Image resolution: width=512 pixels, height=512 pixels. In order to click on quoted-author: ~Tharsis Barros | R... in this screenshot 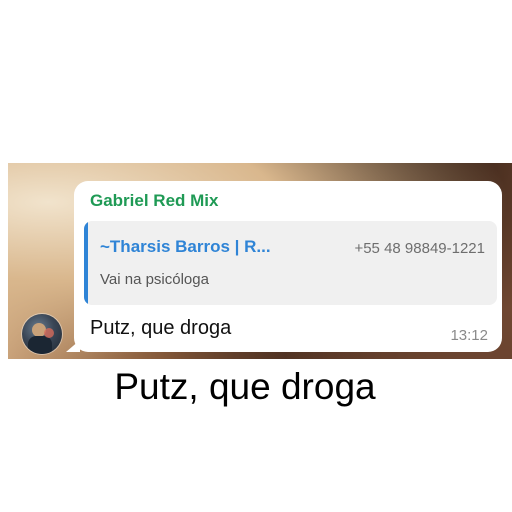, I will do `click(185, 246)`.